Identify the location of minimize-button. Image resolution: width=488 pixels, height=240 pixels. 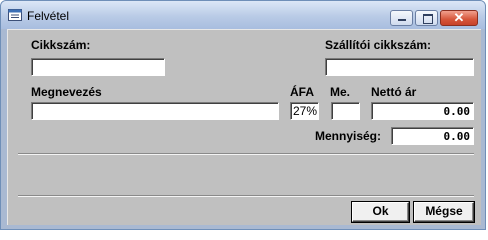
(401, 18).